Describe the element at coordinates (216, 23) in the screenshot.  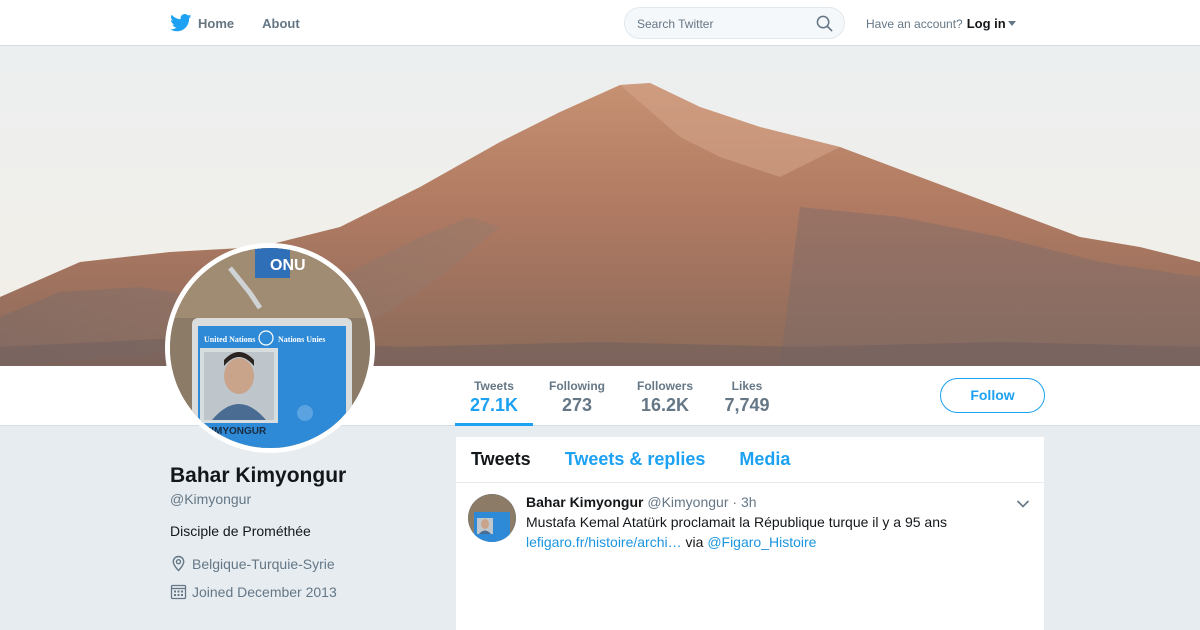
I see `nav-home-link: Home` at that location.